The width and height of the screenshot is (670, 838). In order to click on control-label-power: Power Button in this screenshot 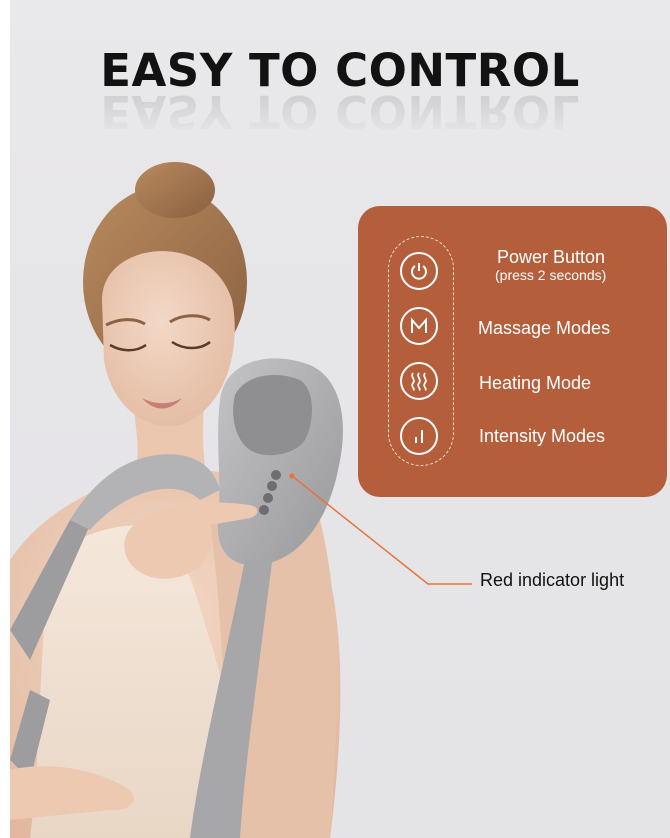, I will do `click(551, 257)`.